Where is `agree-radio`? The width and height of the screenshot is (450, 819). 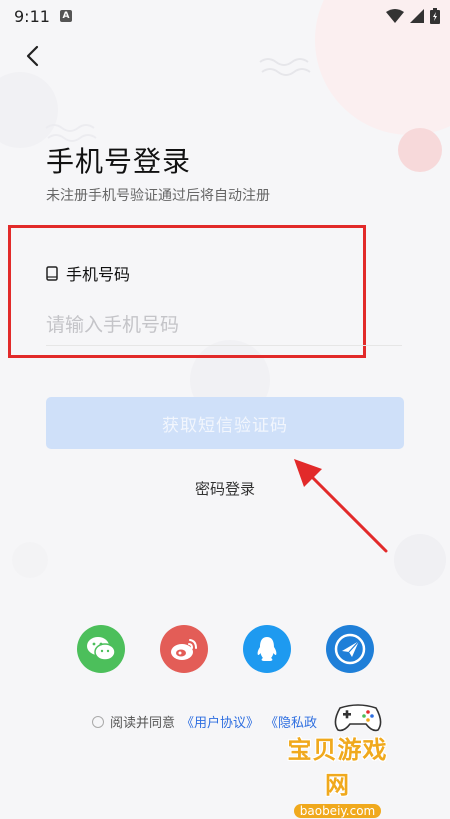
agree-radio is located at coordinates (98, 721).